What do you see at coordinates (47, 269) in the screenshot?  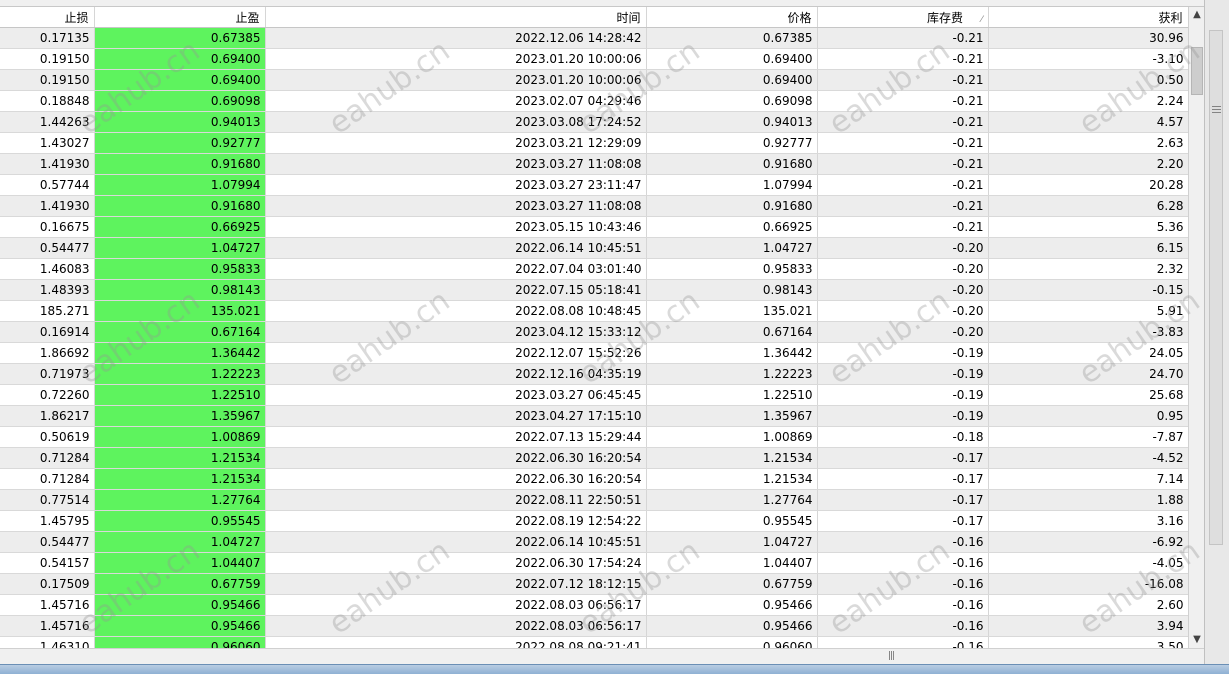 I see `cell-sl: 1.46083` at bounding box center [47, 269].